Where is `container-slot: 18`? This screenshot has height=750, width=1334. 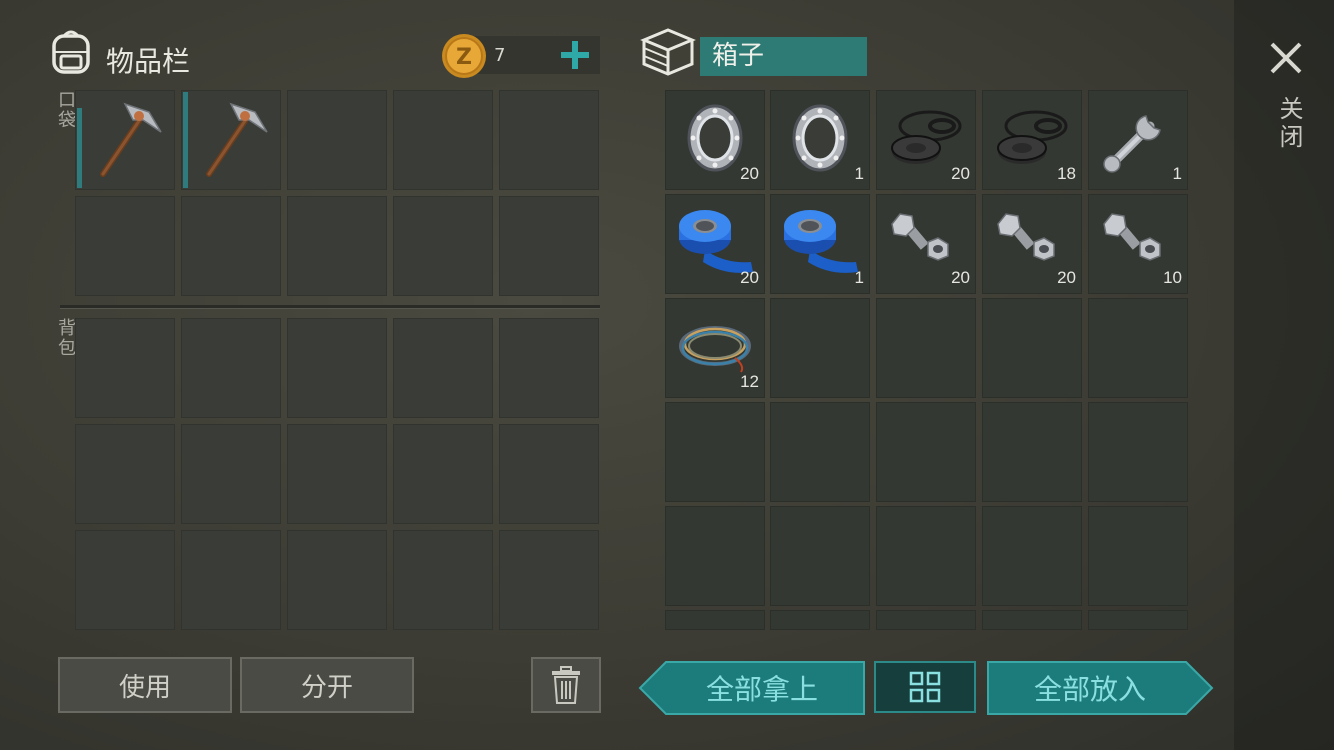
container-slot: 18 is located at coordinates (1032, 140).